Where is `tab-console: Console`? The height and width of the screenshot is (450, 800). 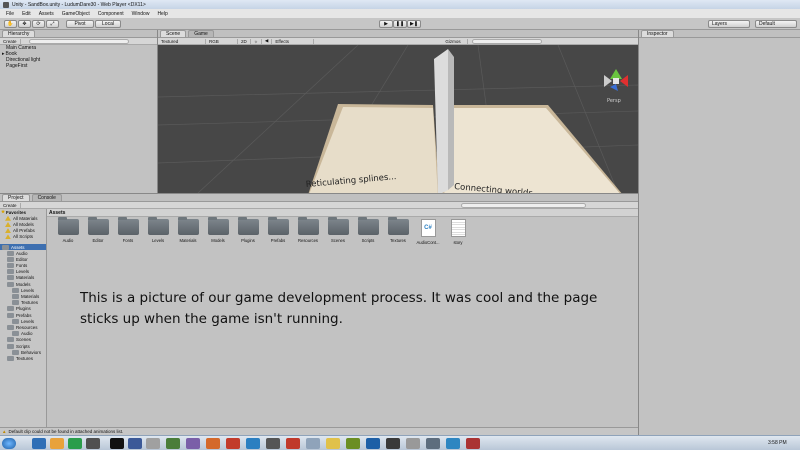
tab-console: Console is located at coordinates (46, 197).